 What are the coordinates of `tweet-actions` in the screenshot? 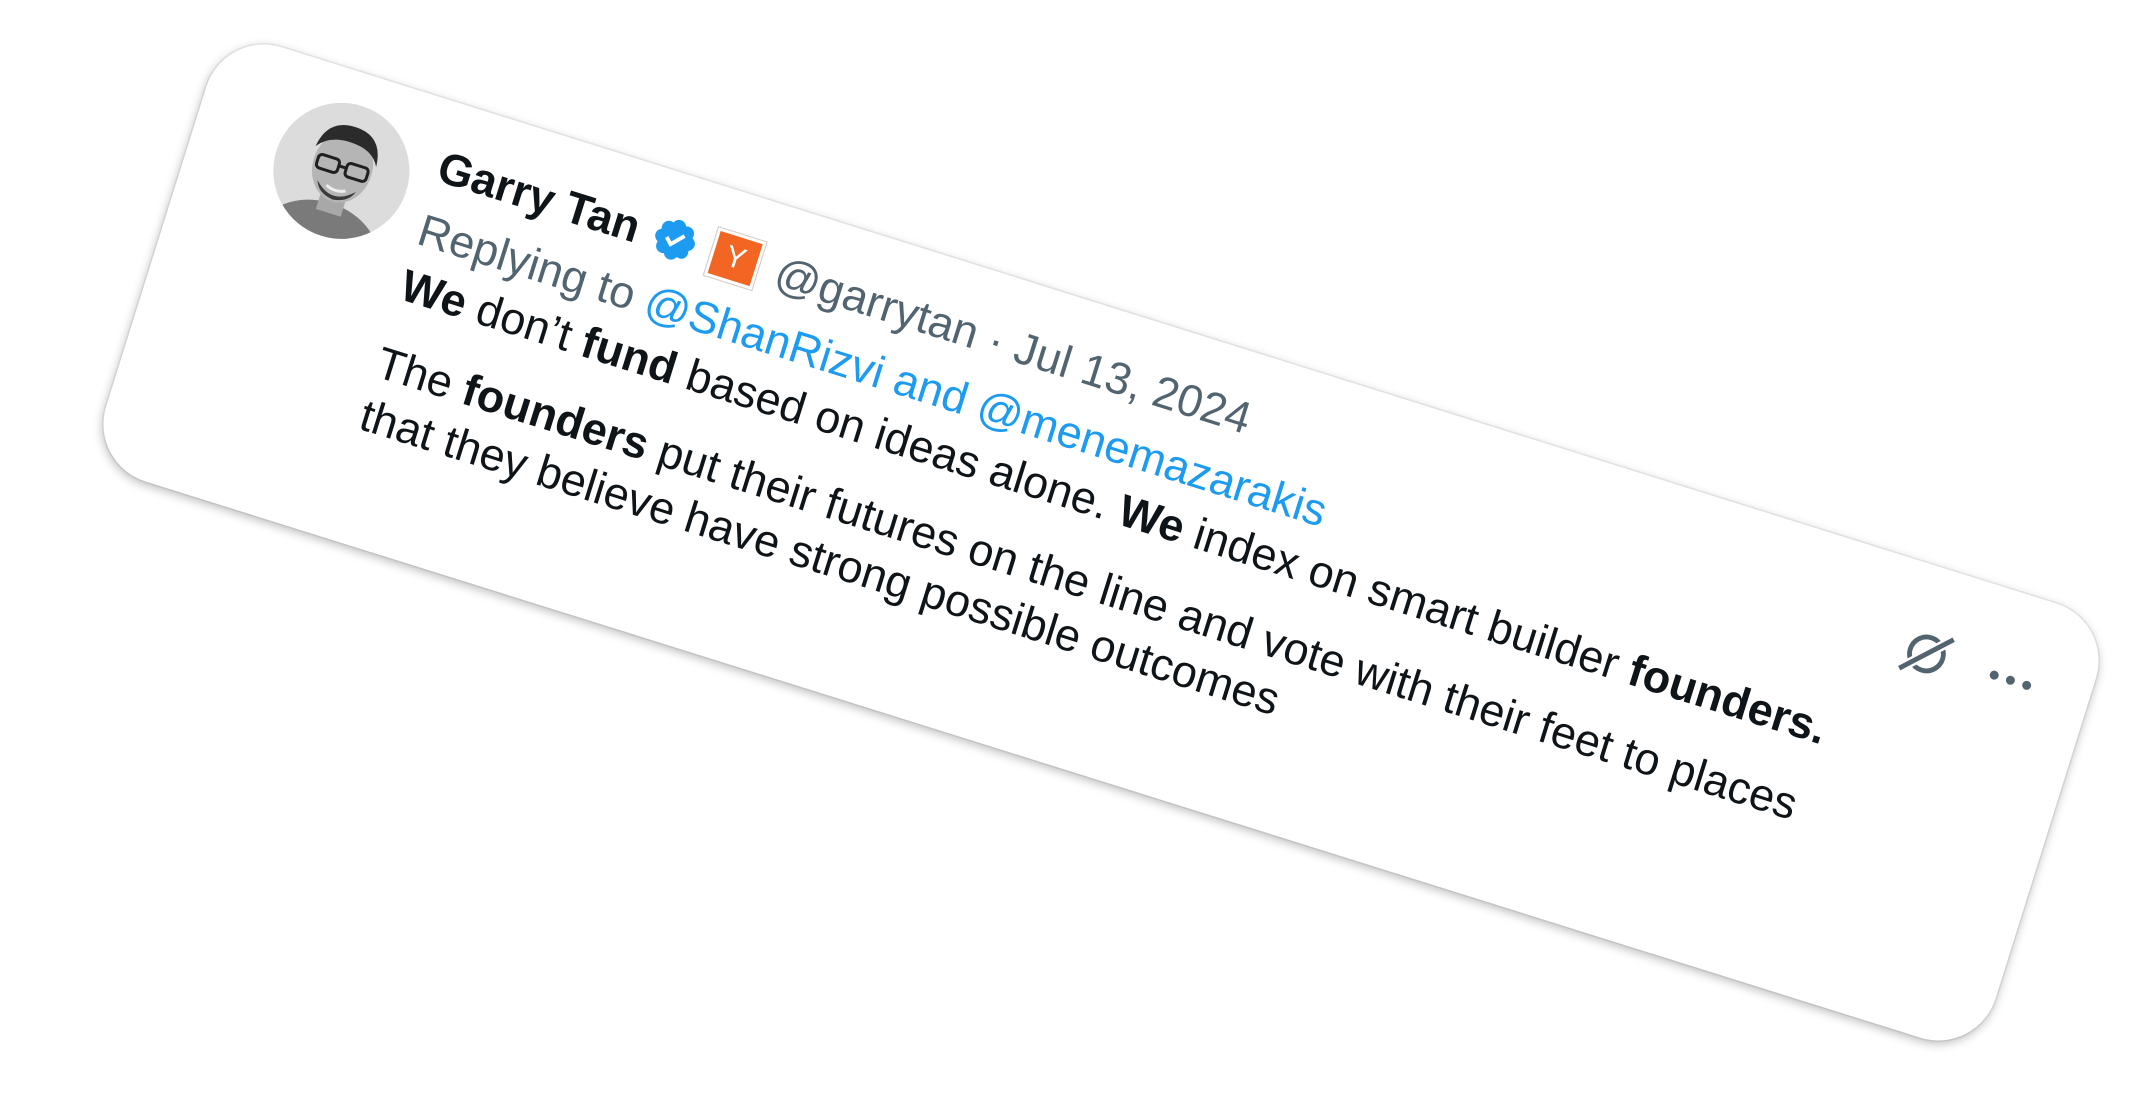 It's located at (1966, 667).